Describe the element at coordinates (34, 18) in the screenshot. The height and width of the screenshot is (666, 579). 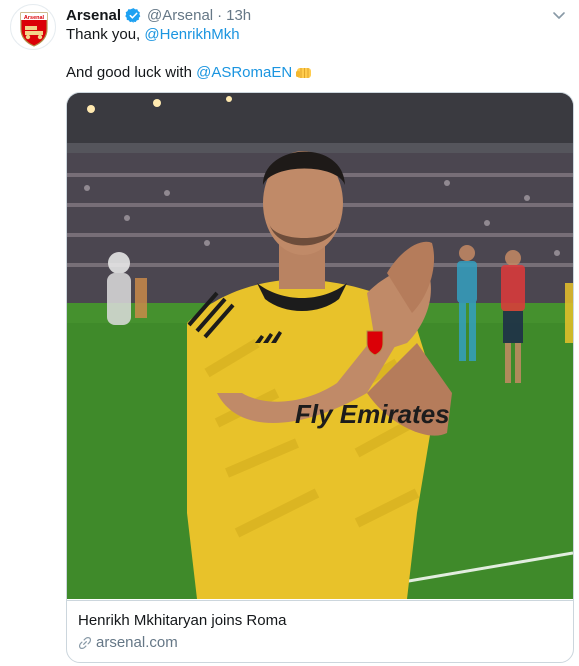
I see `crest-text: Arsenal` at that location.